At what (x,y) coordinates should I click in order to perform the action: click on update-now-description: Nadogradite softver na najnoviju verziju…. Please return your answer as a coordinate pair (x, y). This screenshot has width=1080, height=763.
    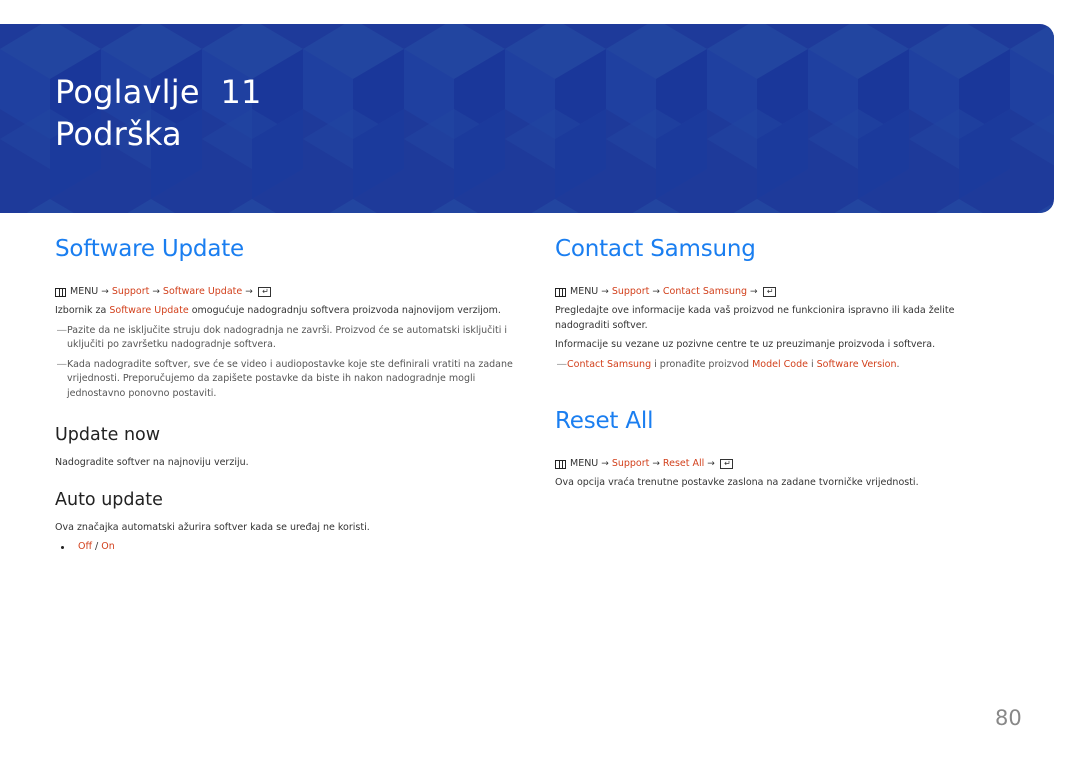
    Looking at the image, I should click on (152, 462).